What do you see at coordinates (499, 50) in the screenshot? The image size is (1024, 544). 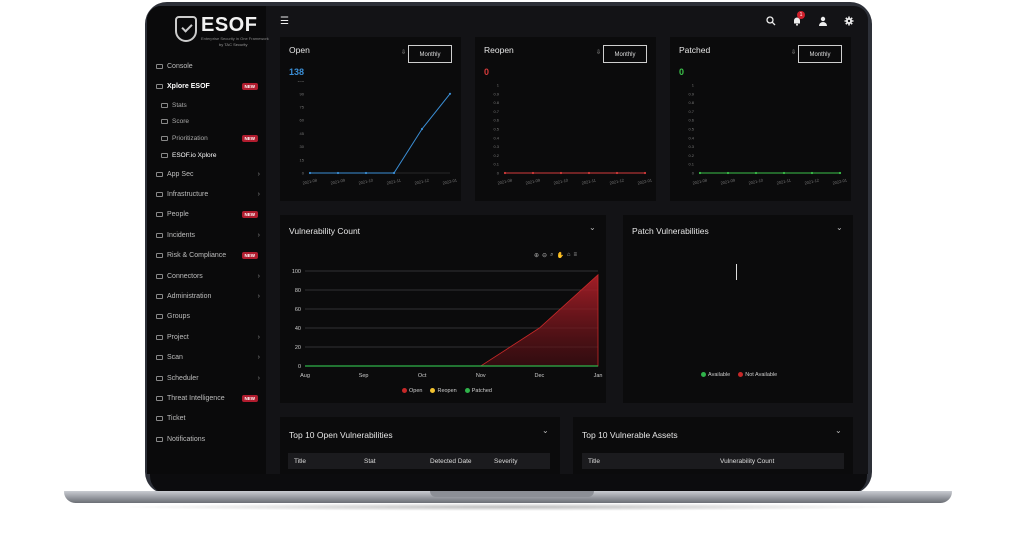 I see `reopen-title: Reopen` at bounding box center [499, 50].